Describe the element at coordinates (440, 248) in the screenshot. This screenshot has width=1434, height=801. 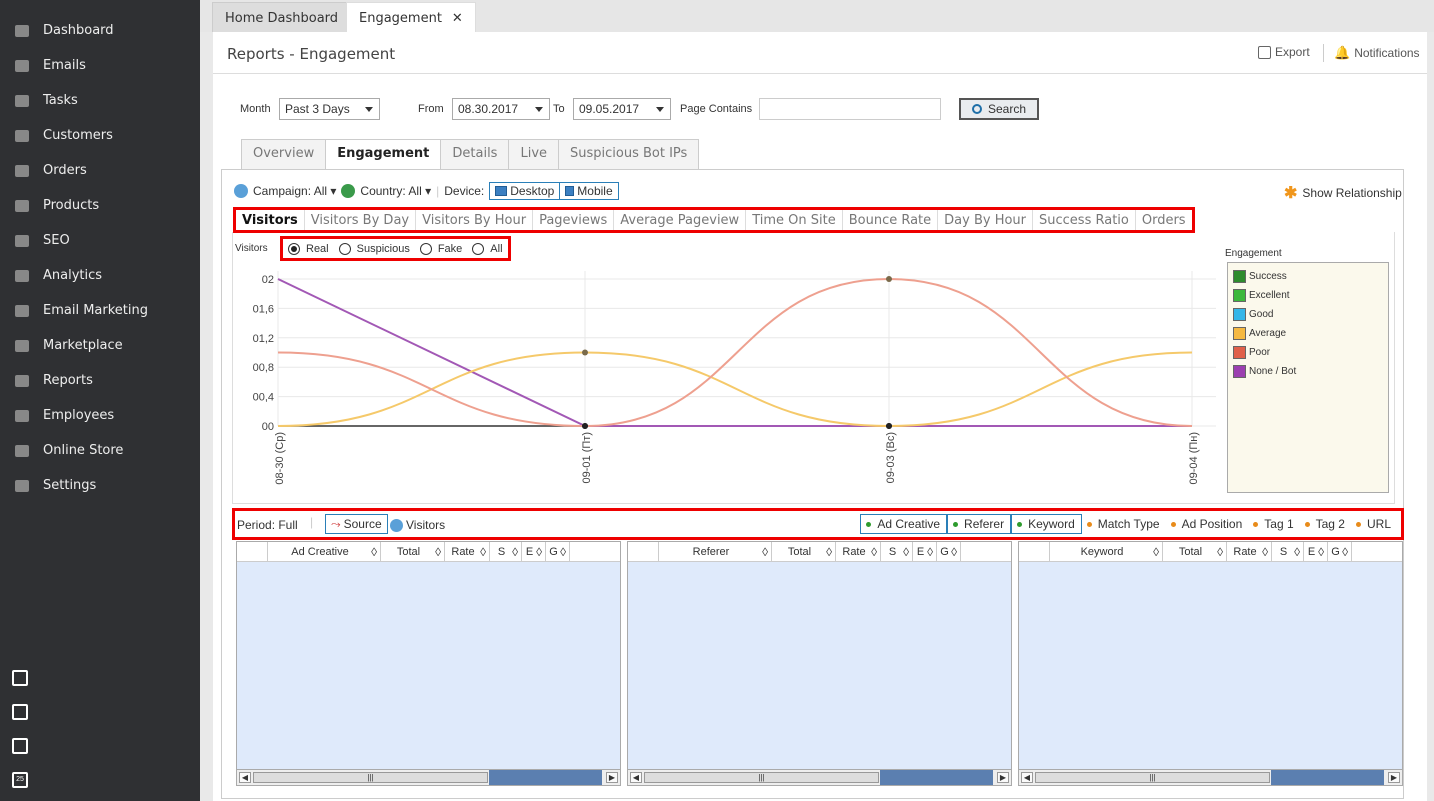
I see `radio-fake: Fake` at that location.